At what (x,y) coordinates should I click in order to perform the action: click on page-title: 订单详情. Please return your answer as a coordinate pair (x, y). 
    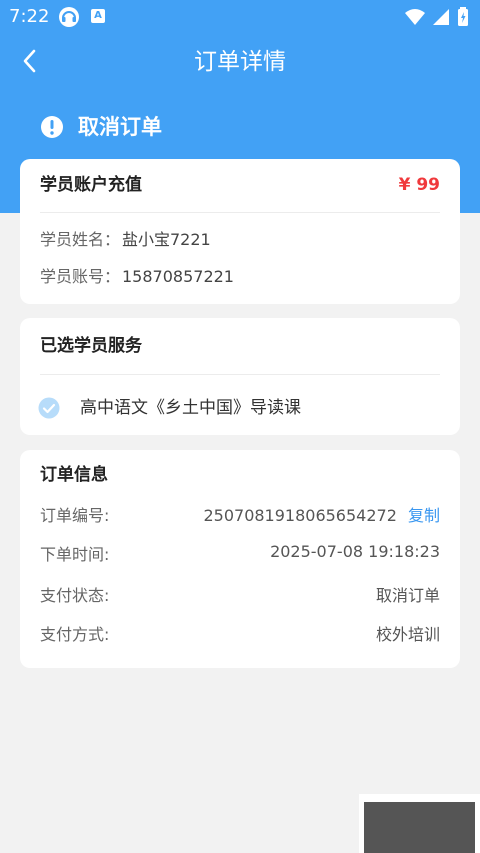
    Looking at the image, I should click on (240, 62).